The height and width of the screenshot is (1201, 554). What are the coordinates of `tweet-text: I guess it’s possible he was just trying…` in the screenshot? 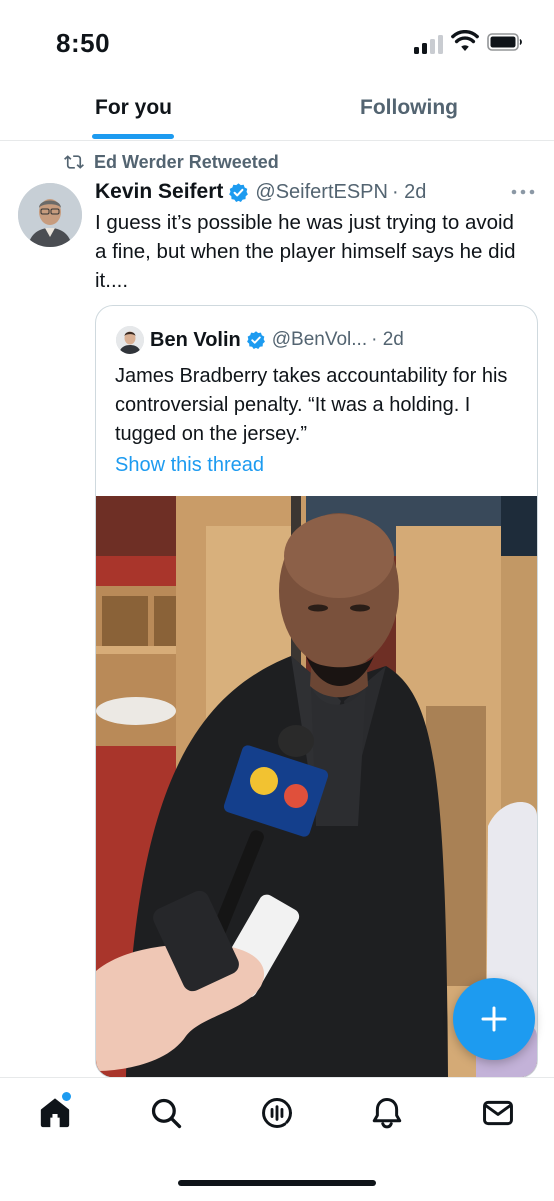 It's located at (305, 251).